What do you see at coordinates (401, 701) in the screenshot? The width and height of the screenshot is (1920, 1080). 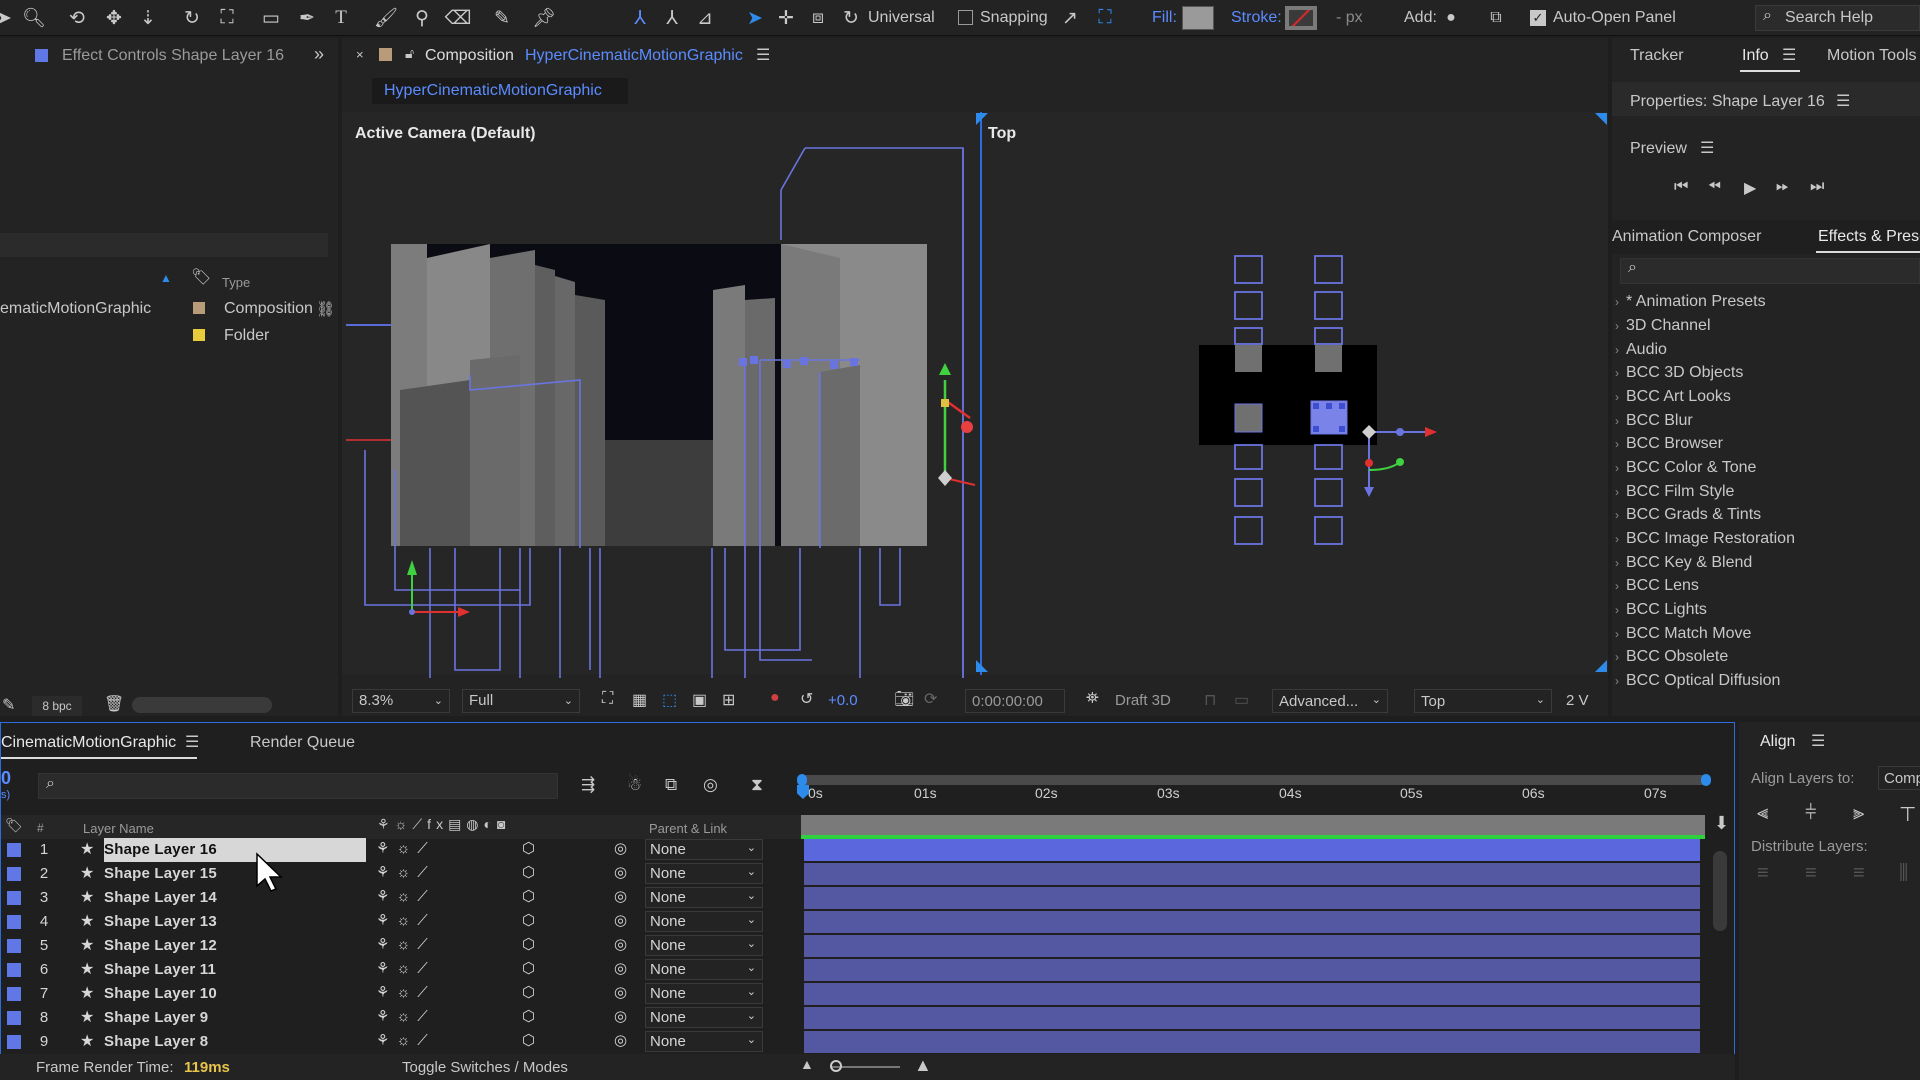 I see `zoom-dropdown: 8.3% ⌄` at bounding box center [401, 701].